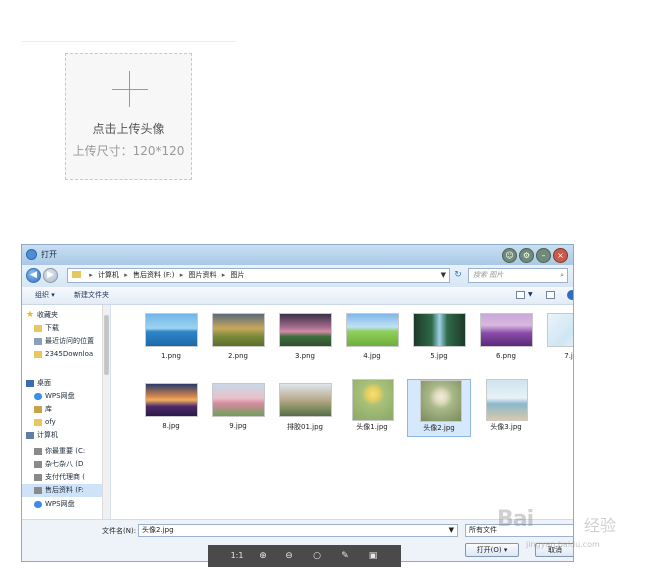 Image resolution: width=645 pixels, height=569 pixels. What do you see at coordinates (50, 422) in the screenshot?
I see `sidebar-item-label: ofy` at bounding box center [50, 422].